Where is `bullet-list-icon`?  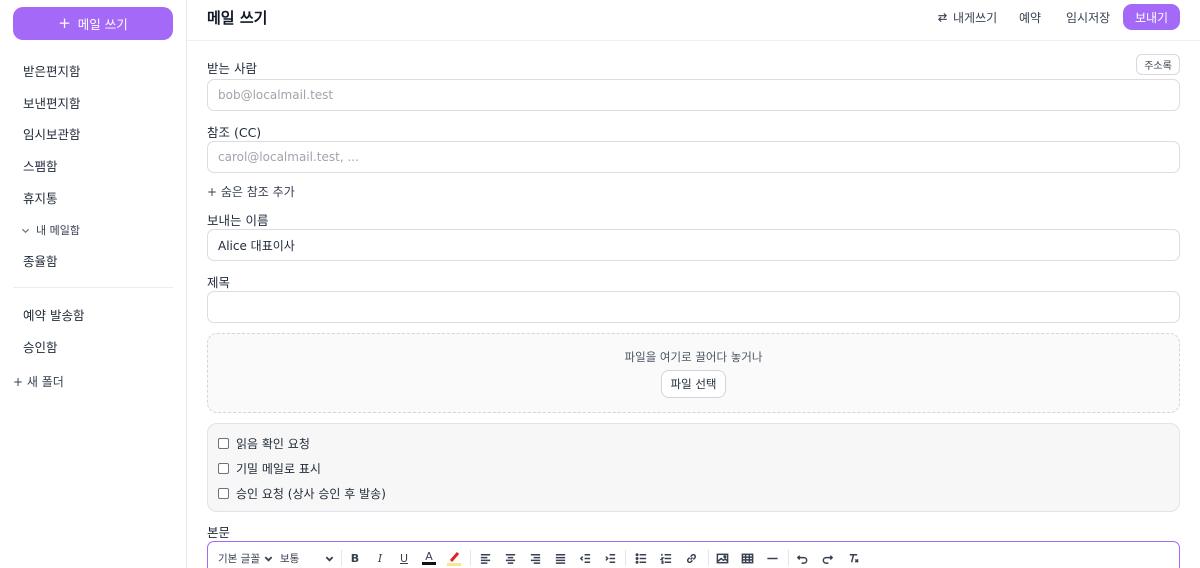 bullet-list-icon is located at coordinates (640, 558).